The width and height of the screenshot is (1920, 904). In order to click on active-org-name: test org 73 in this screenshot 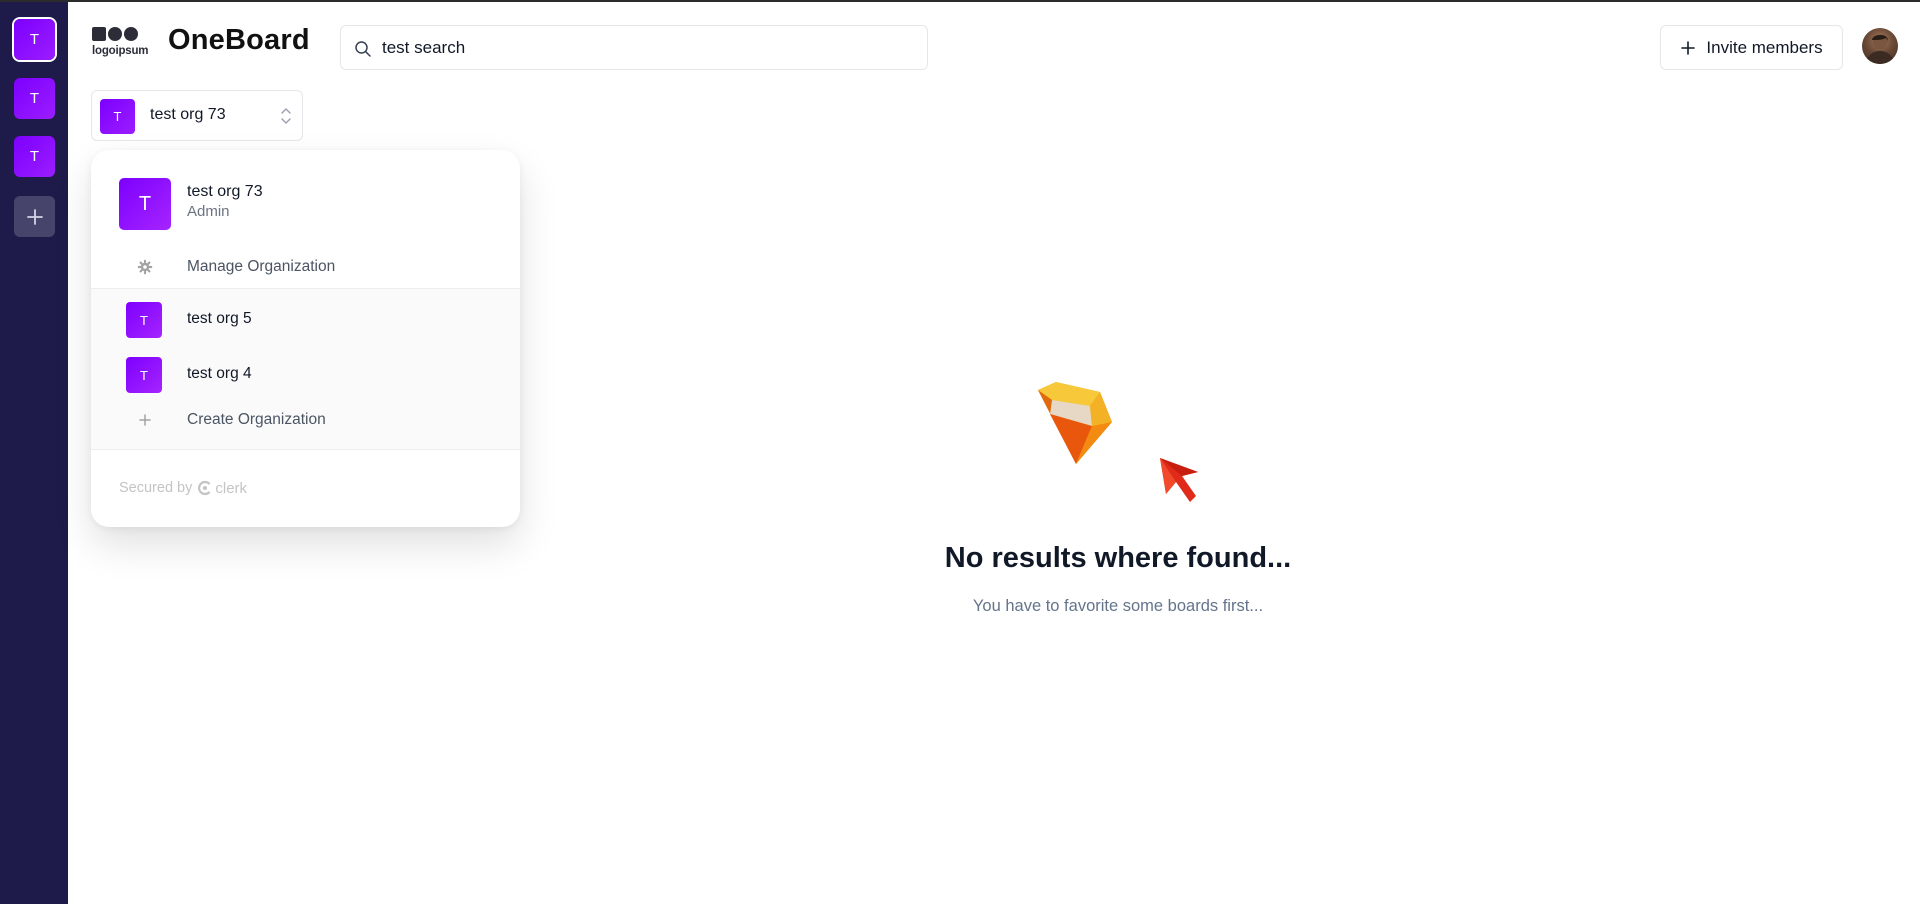, I will do `click(225, 191)`.